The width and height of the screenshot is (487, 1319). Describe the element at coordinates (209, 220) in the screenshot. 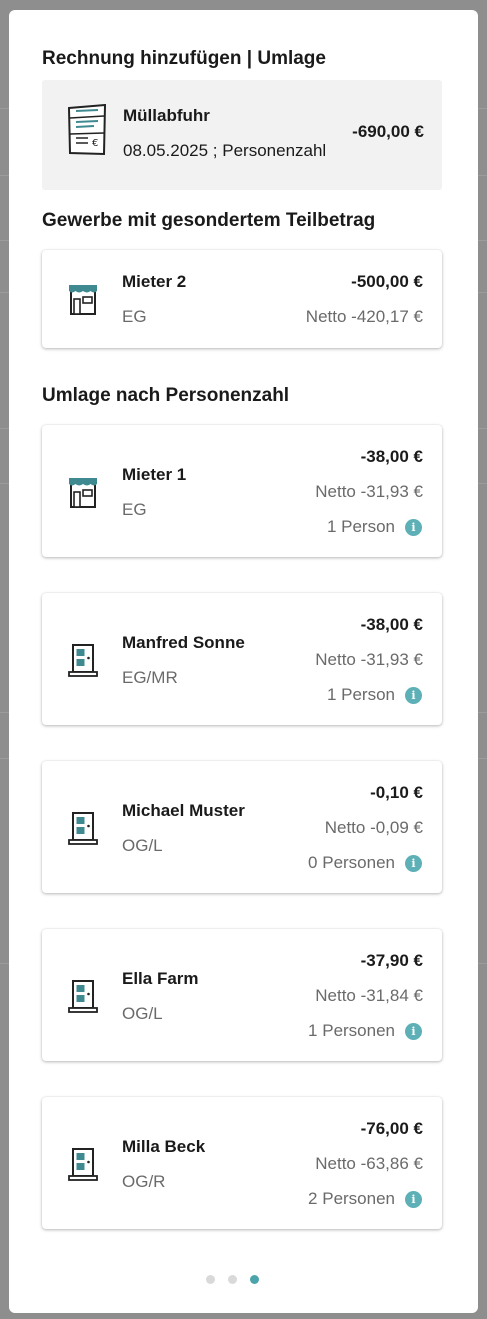

I see `section-title-commercial: Gewerbe mit gesondertem Teilbetrag` at that location.